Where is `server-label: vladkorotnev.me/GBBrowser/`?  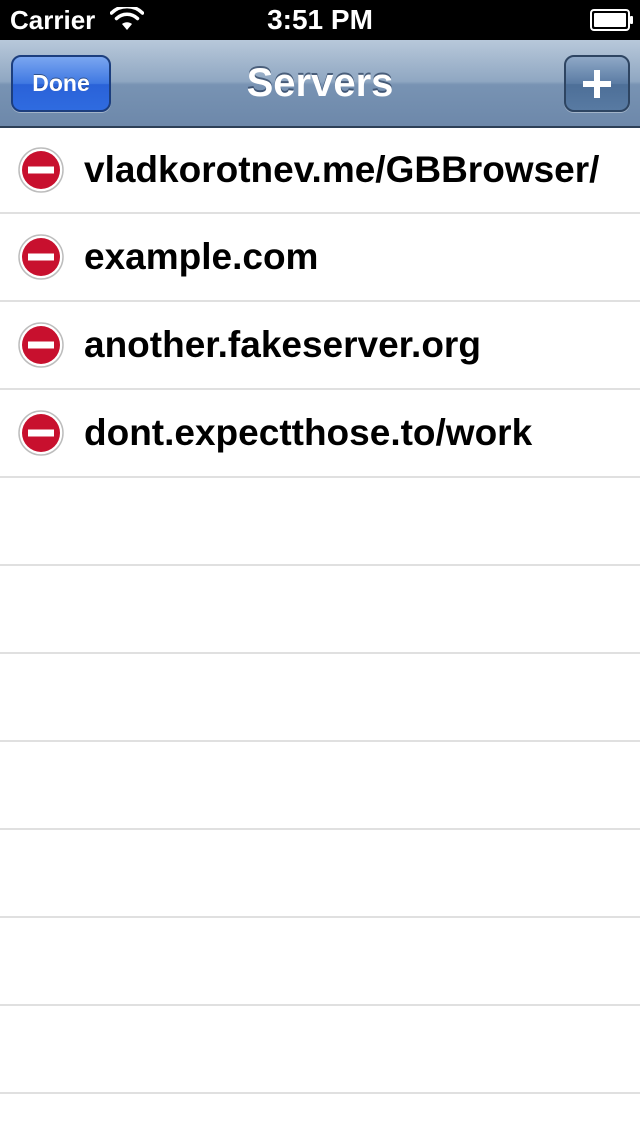 server-label: vladkorotnev.me/GBBrowser/ is located at coordinates (342, 169).